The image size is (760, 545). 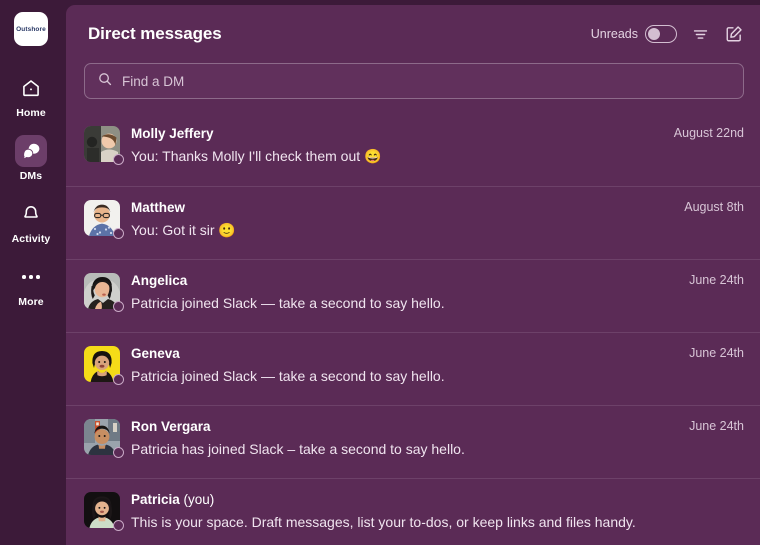 I want to click on home-icon, so click(x=31, y=88).